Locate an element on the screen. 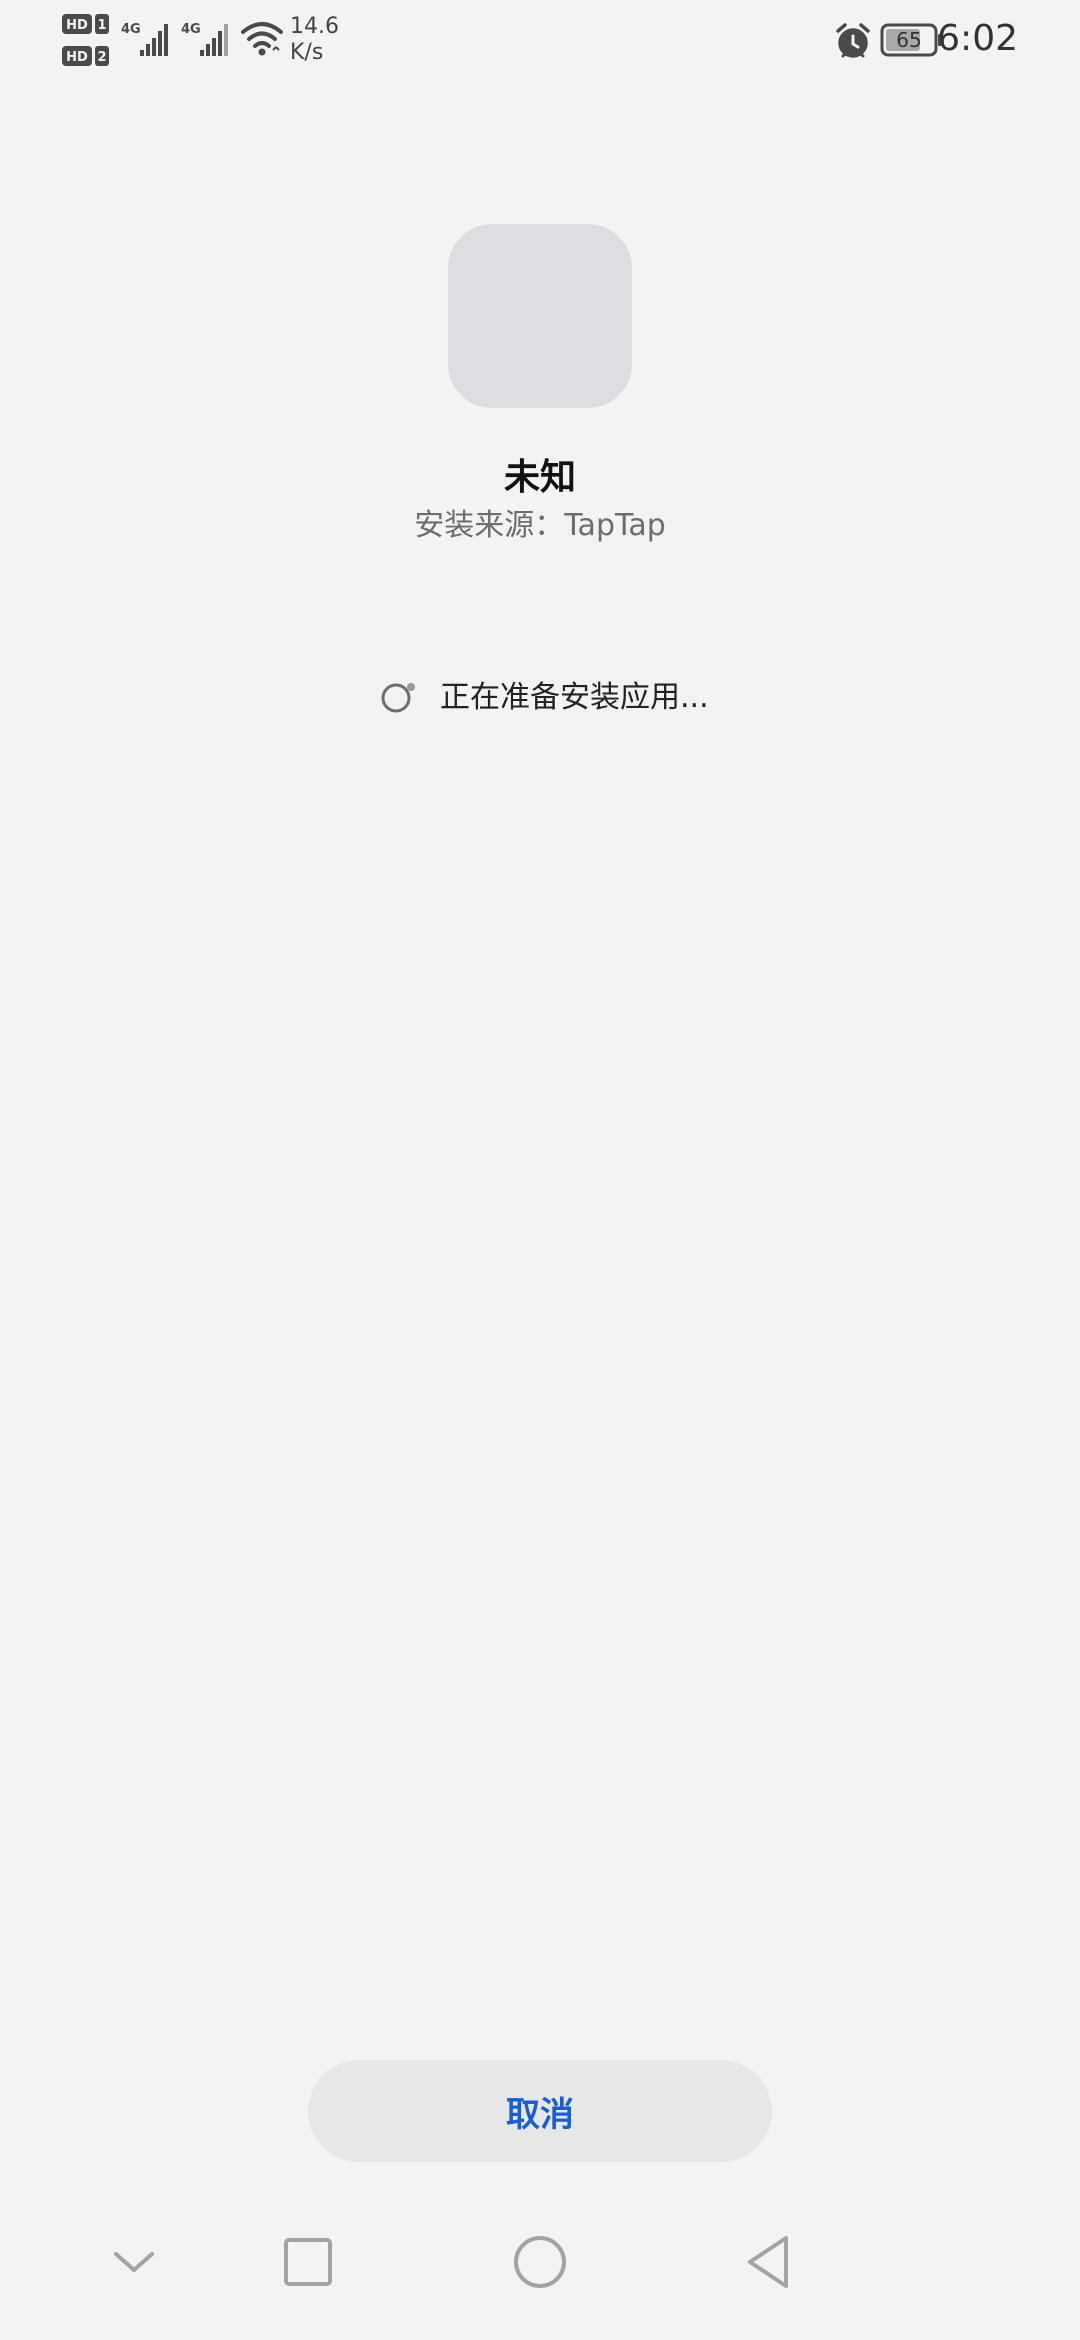  app-name: 未知 is located at coordinates (539, 477).